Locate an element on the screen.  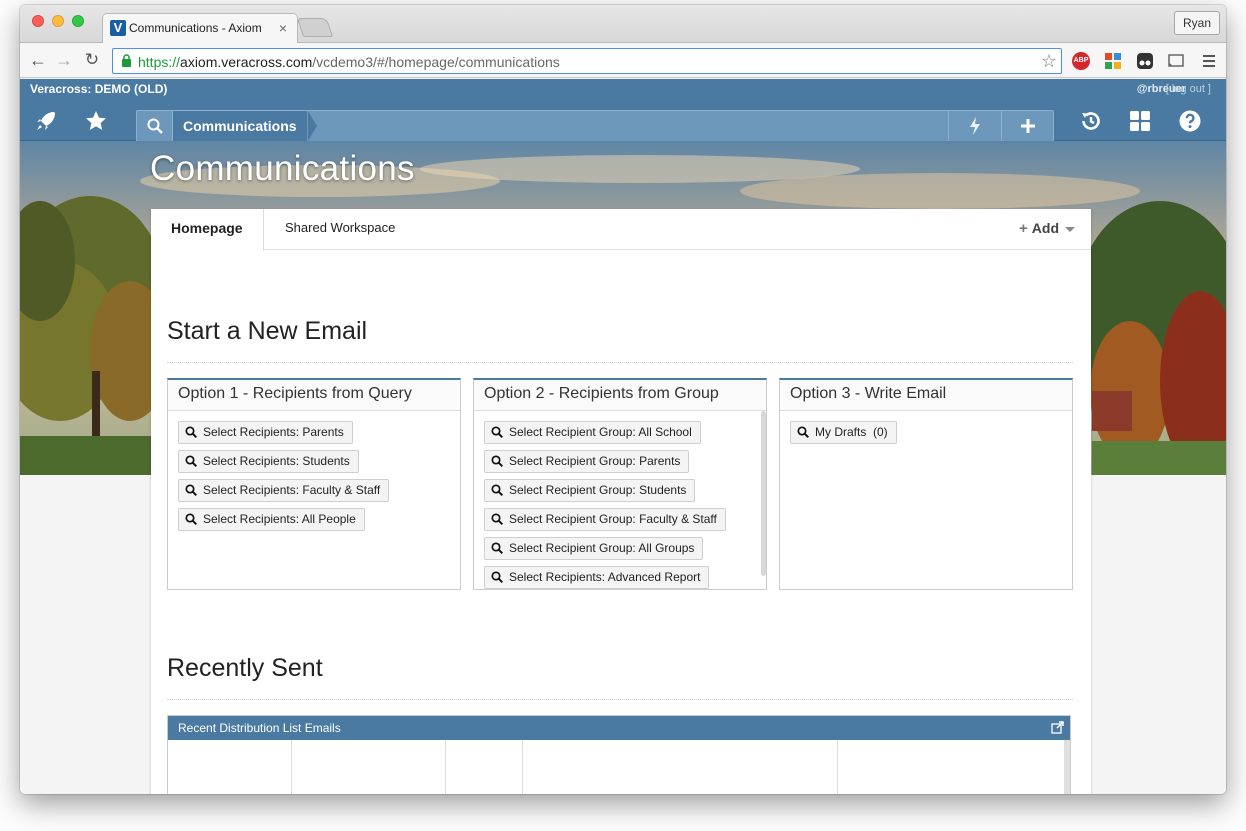
option-2-scrollbar is located at coordinates (763, 493).